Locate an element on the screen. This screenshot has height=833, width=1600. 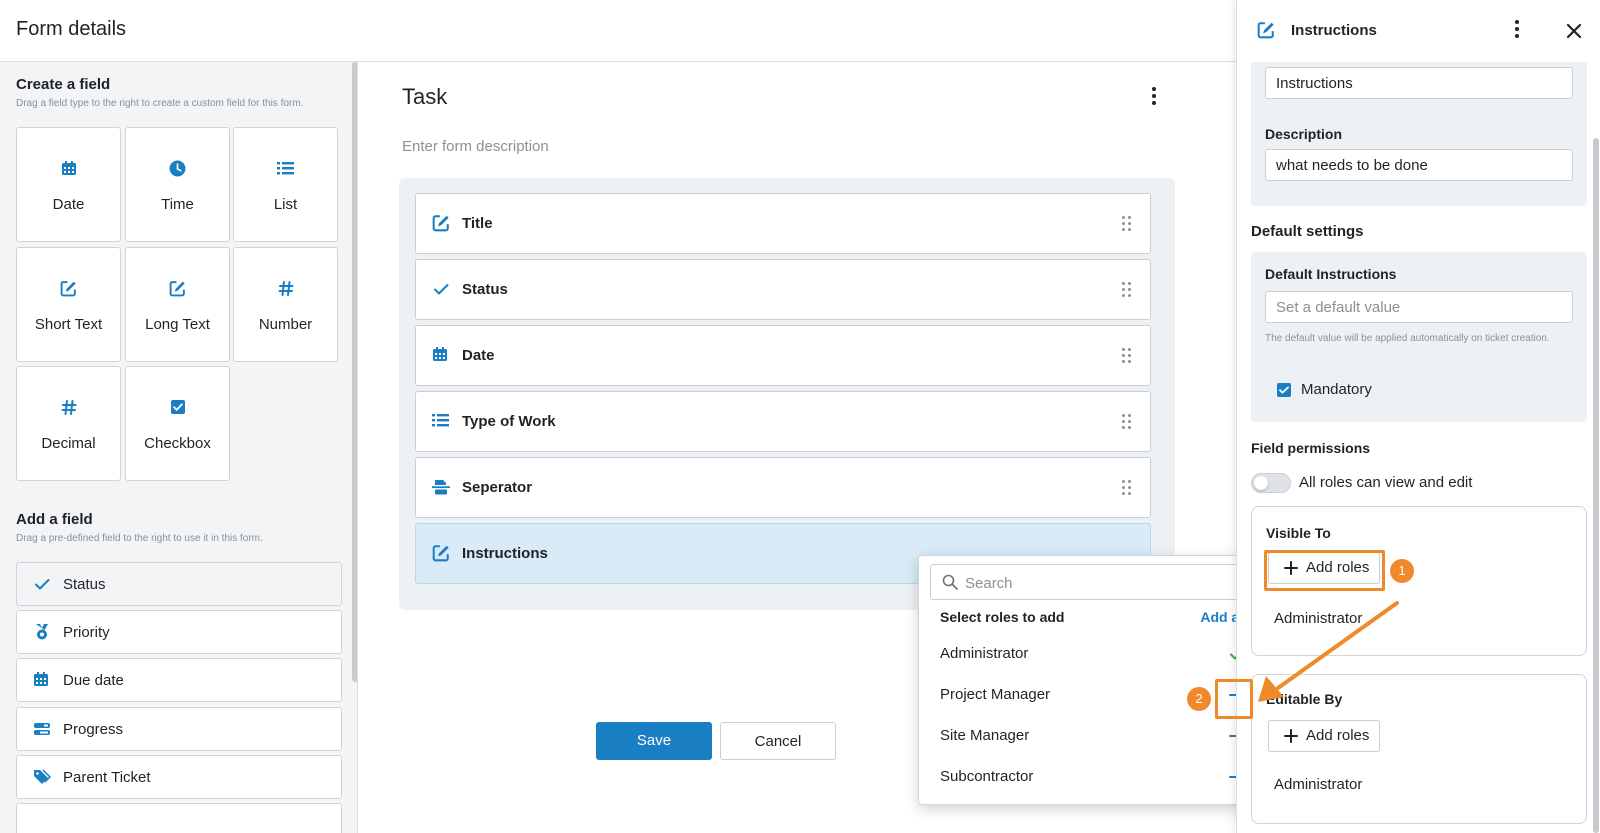
tile-checkbox: Checkbox is located at coordinates (177, 423).